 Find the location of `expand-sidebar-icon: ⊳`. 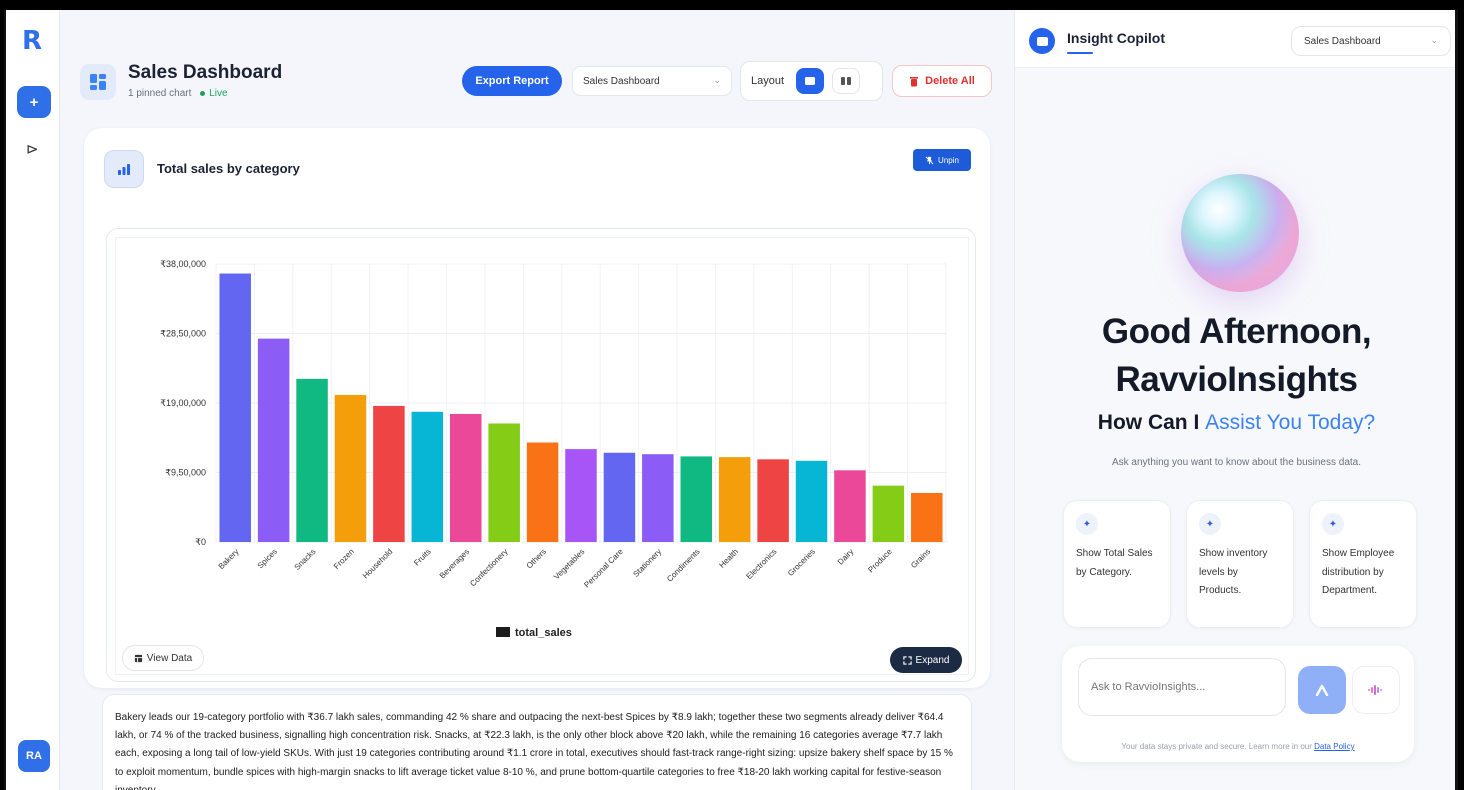

expand-sidebar-icon: ⊳ is located at coordinates (32, 149).